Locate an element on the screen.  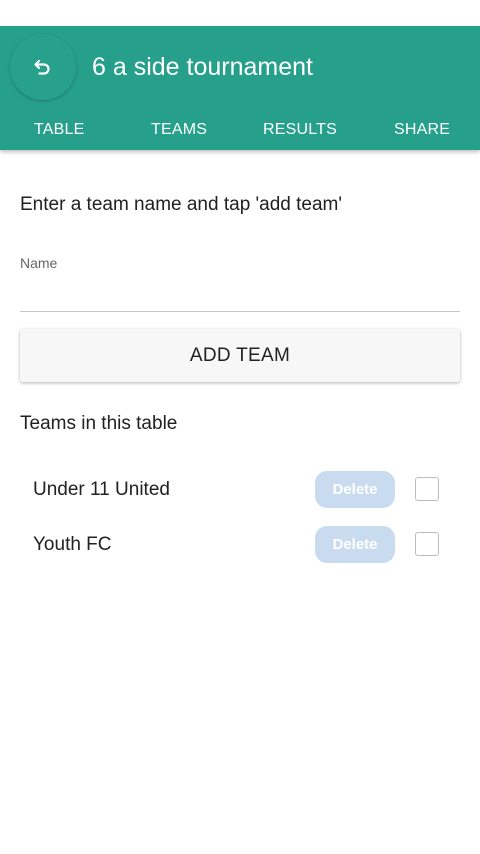
tab-table: TABLE is located at coordinates (59, 130).